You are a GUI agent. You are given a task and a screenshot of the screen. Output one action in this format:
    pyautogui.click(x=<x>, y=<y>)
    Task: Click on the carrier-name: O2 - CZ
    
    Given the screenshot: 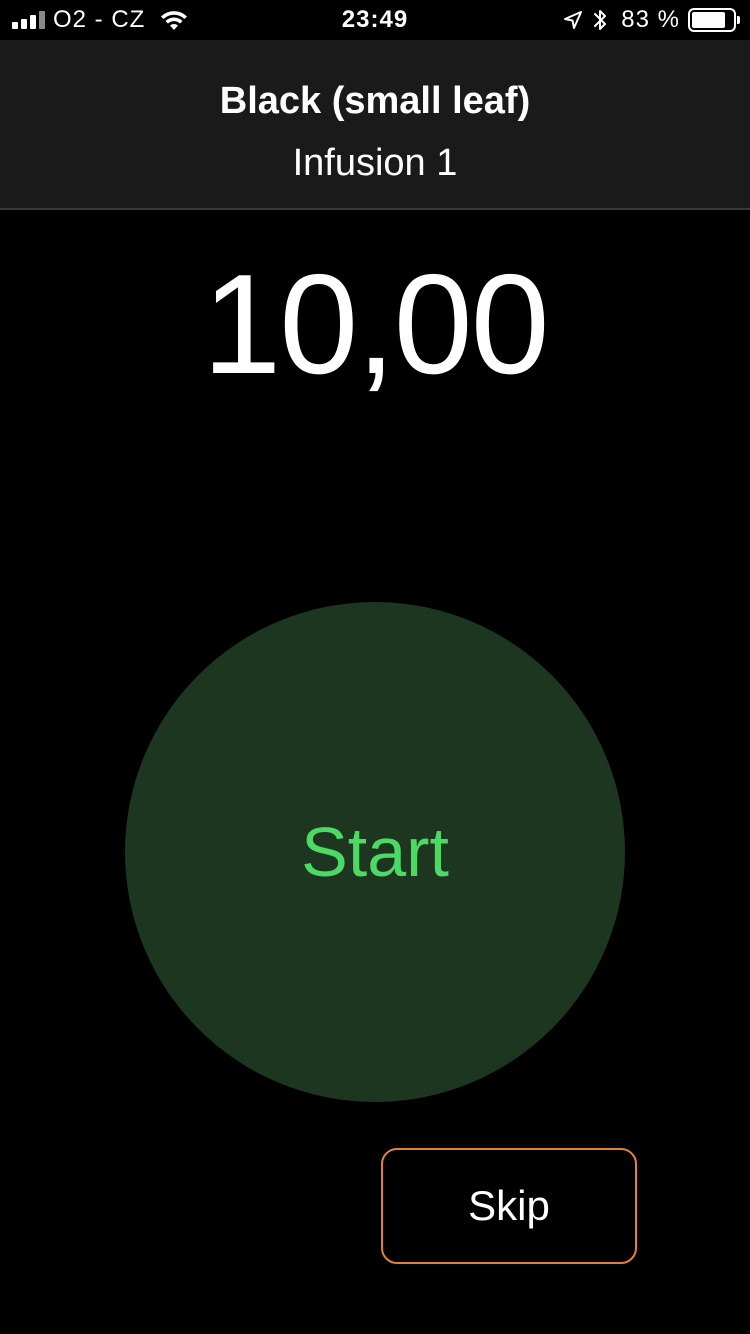 What is the action you would take?
    pyautogui.click(x=99, y=19)
    